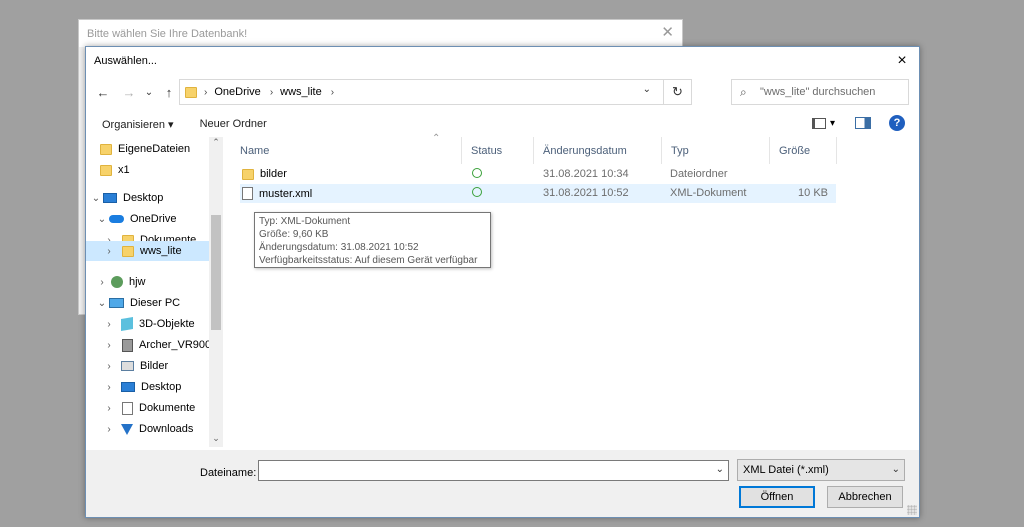  Describe the element at coordinates (897, 123) in the screenshot. I see `help-icon: ?` at that location.